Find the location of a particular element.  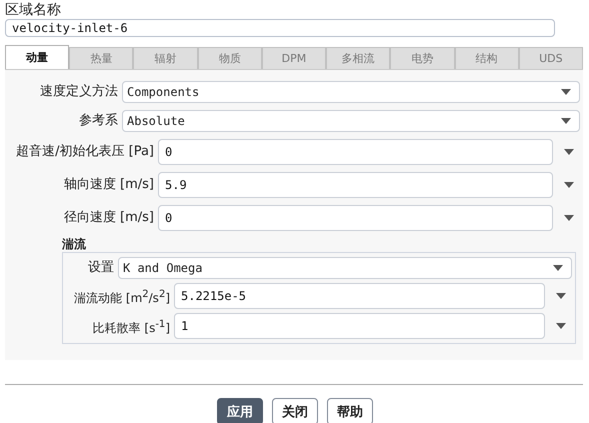

dropdown: K and Omega is located at coordinates (345, 268).